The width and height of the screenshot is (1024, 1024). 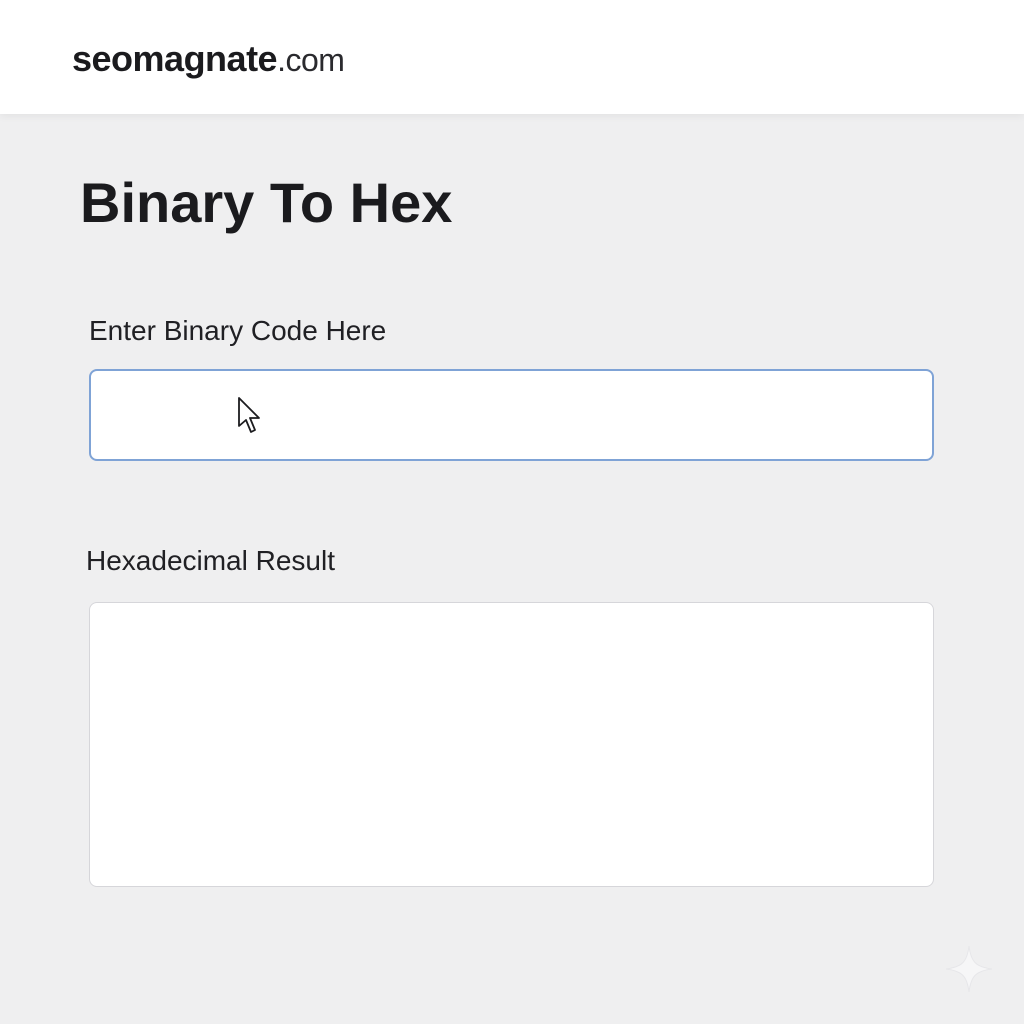 I want to click on binary-input-label: Enter Binary Code Here, so click(x=238, y=330).